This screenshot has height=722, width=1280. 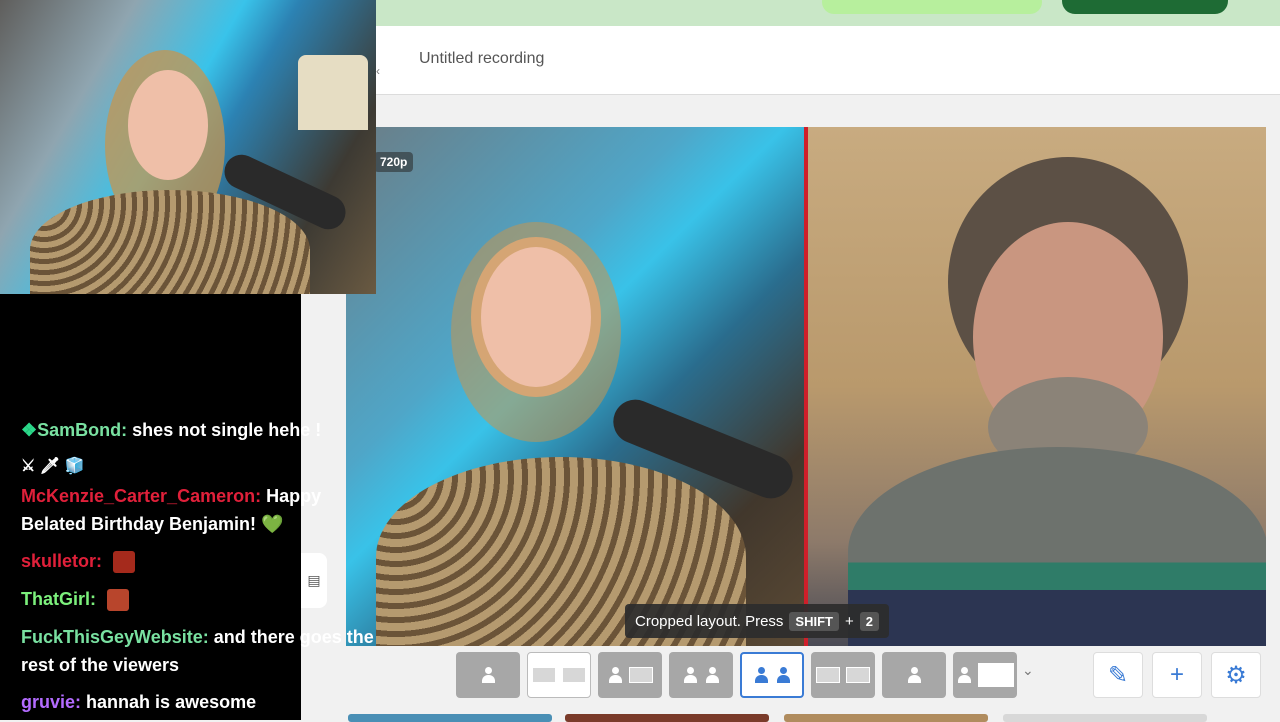 I want to click on chat-text: shes not single hehe !, so click(x=227, y=430).